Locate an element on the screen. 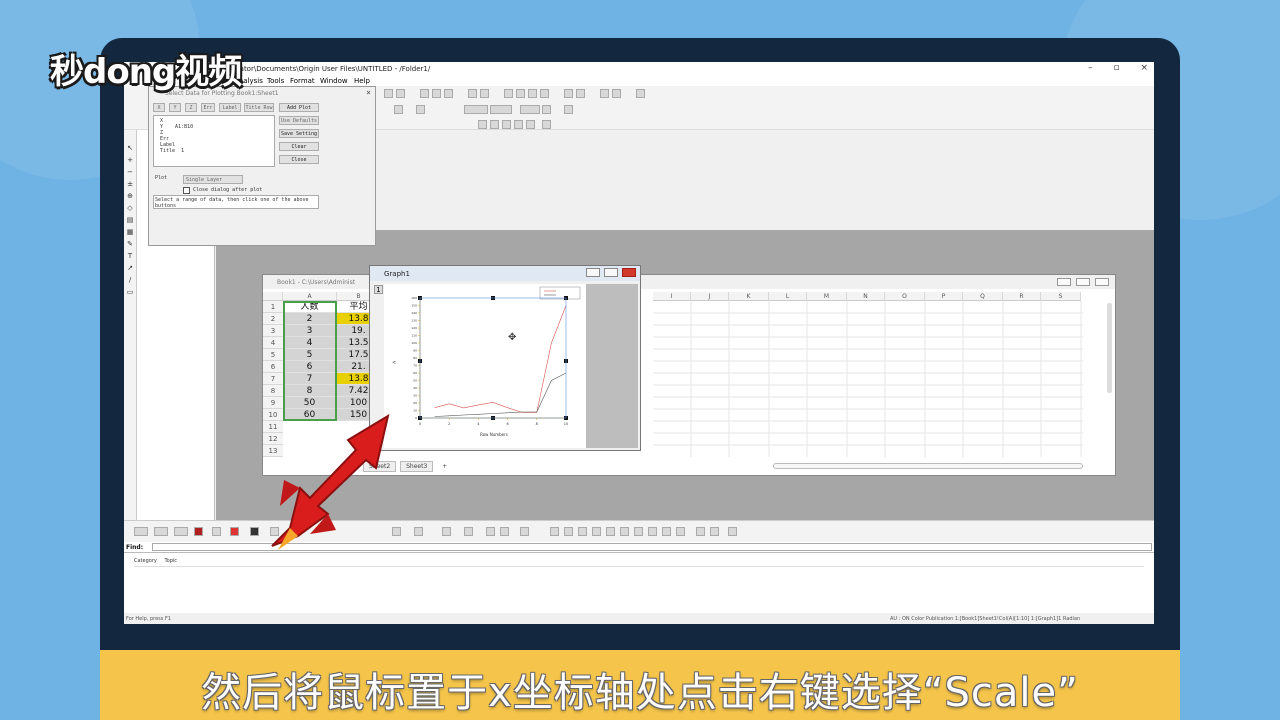 The height and width of the screenshot is (720, 1280). graph-close-button is located at coordinates (629, 272).